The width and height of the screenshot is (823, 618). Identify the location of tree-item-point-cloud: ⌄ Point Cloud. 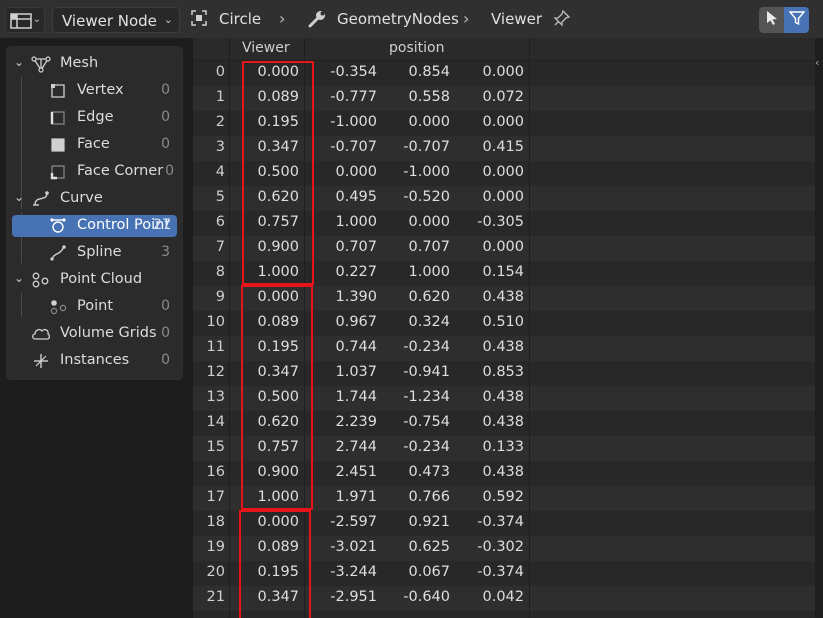
(95, 280).